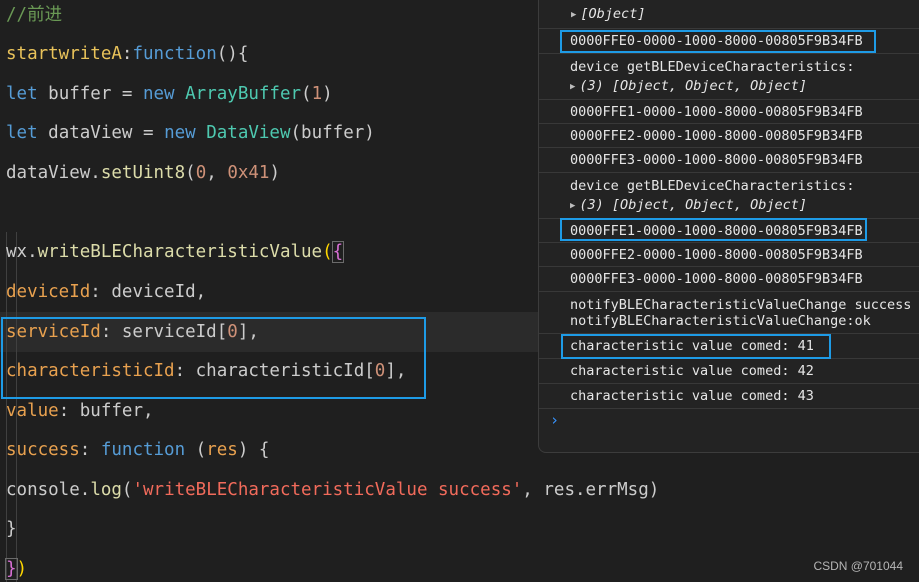 The width and height of the screenshot is (919, 582). Describe the element at coordinates (253, 450) in the screenshot. I see `code-token: ) {` at that location.